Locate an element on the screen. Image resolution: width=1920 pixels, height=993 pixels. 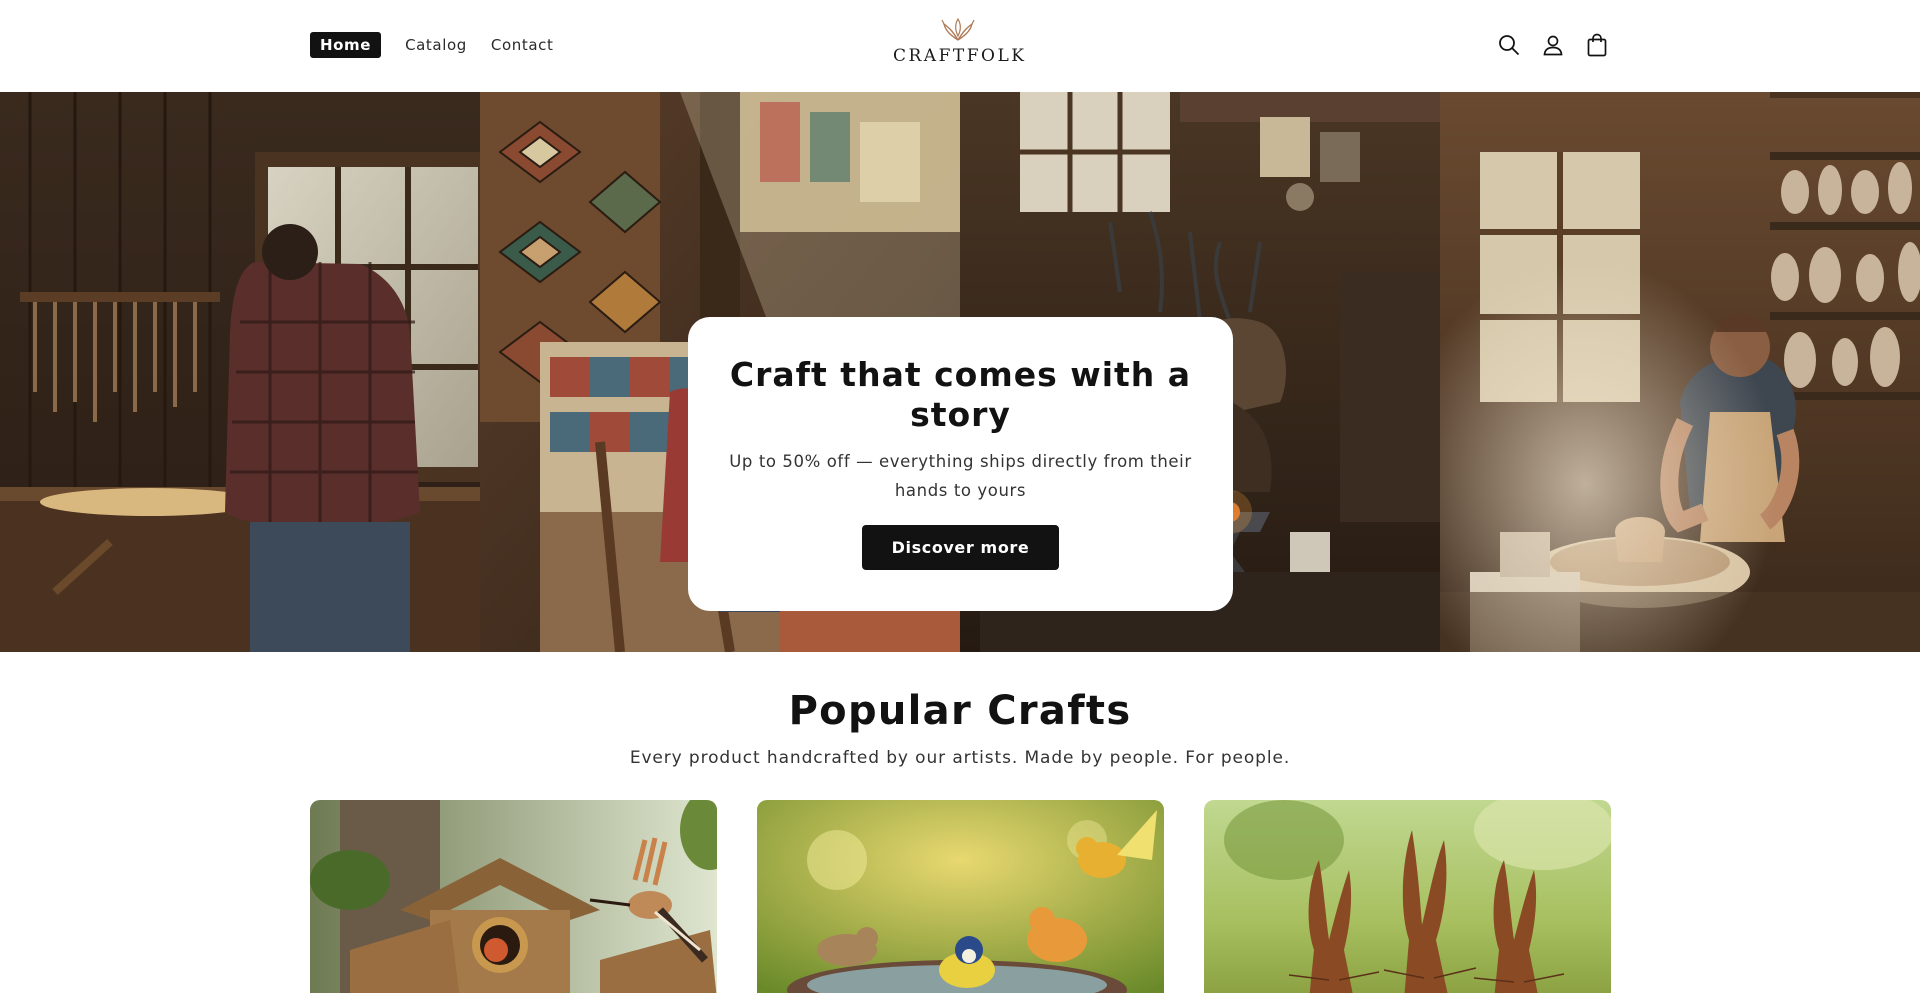
hero-image-pottery is located at coordinates (1680, 372).